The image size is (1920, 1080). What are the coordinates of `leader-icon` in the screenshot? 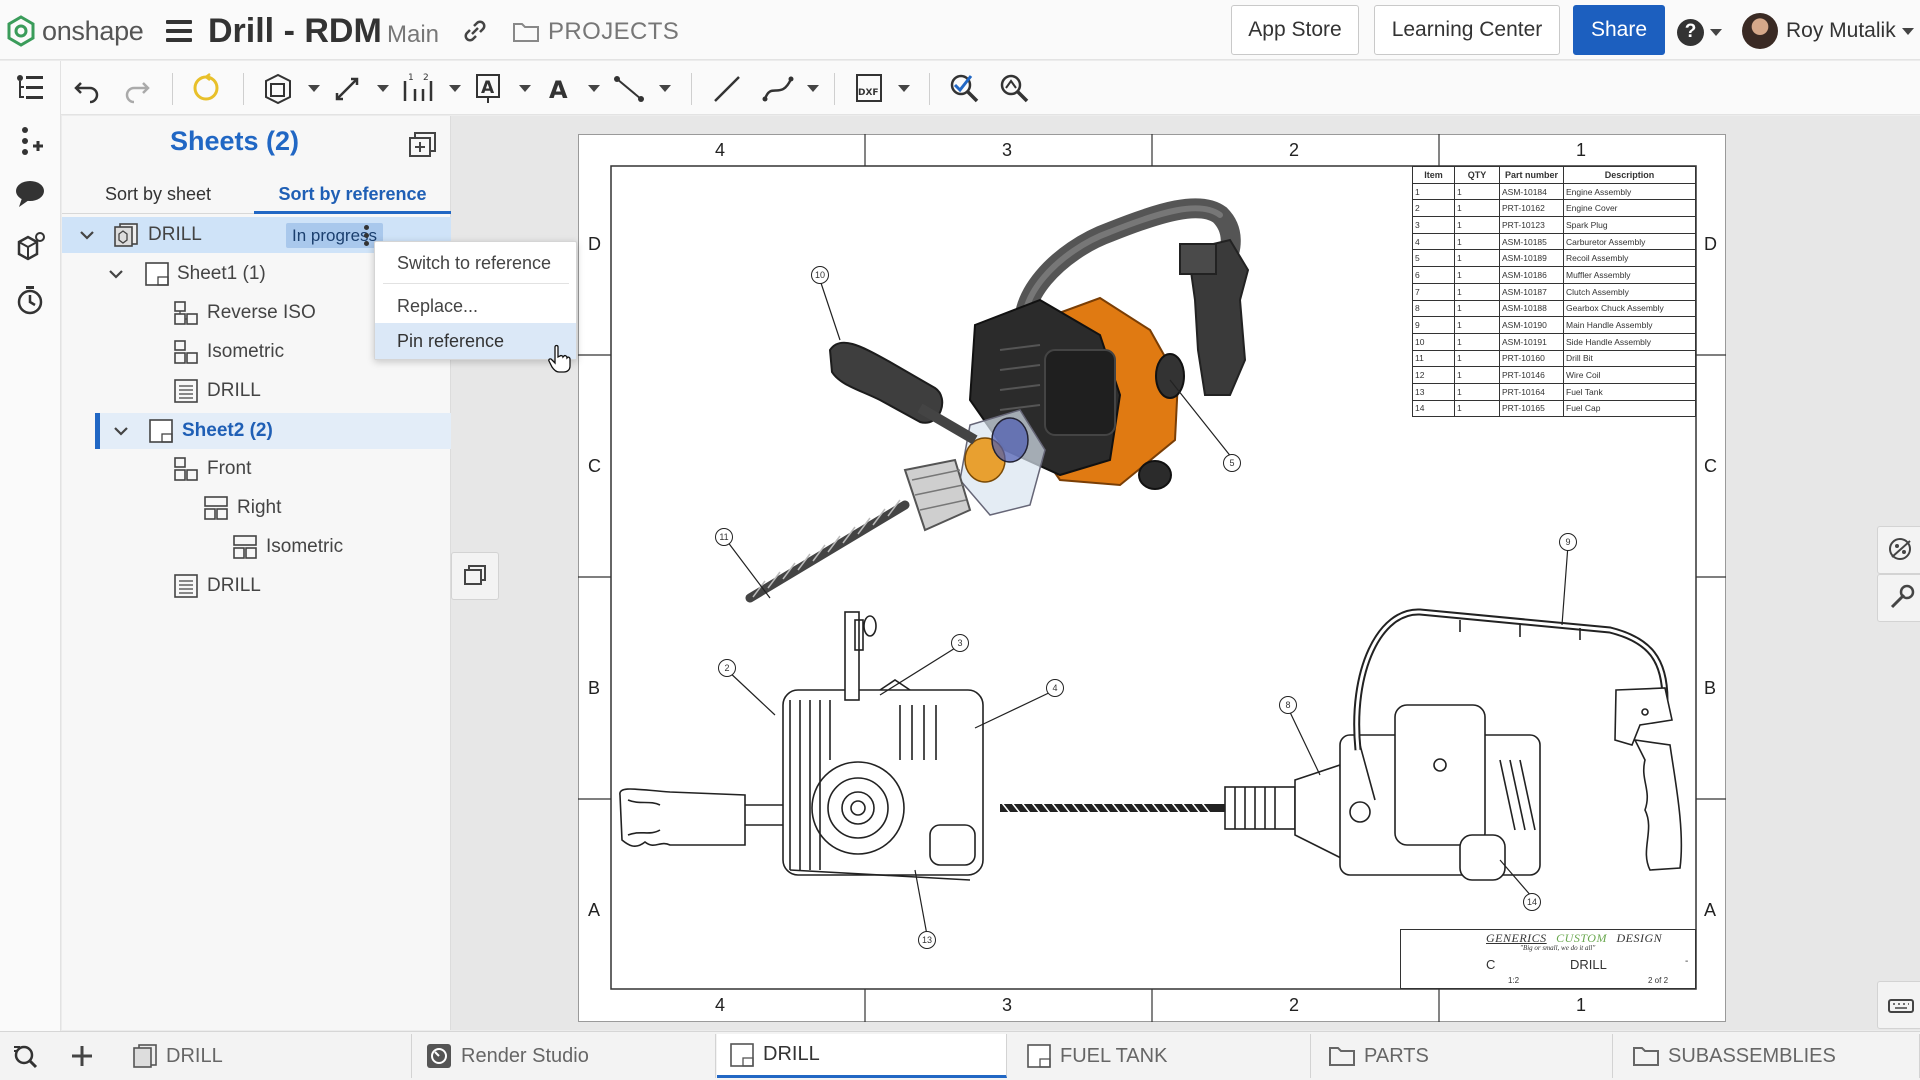 It's located at (629, 88).